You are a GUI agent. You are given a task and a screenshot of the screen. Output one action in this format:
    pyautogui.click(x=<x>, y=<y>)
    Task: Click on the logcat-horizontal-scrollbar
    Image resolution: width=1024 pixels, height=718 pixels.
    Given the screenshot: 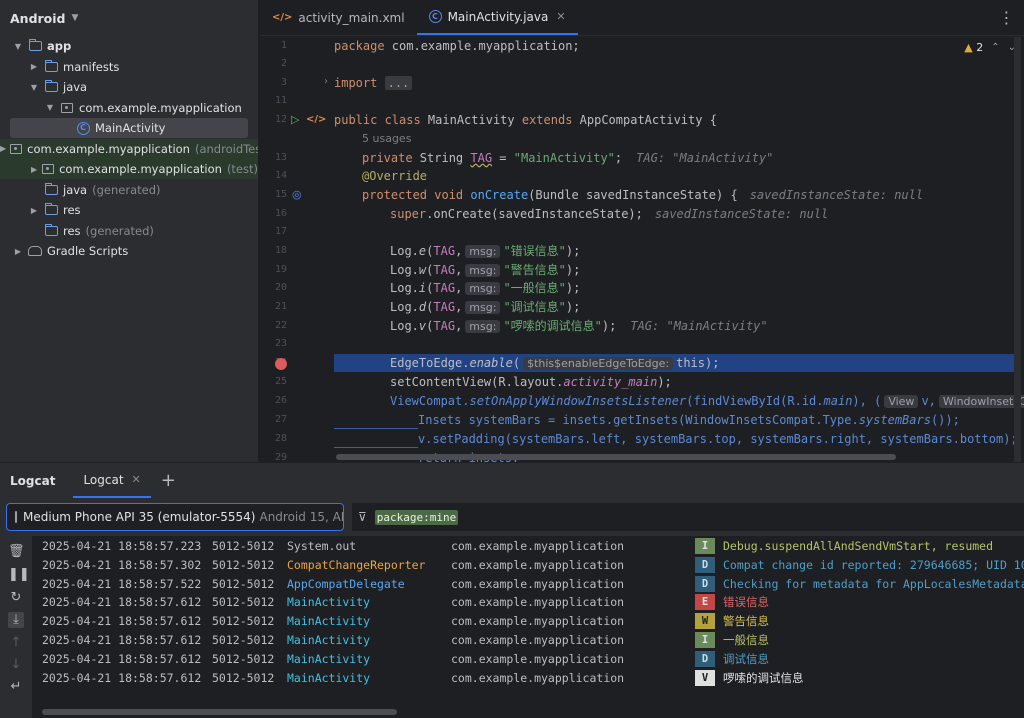 What is the action you would take?
    pyautogui.click(x=219, y=712)
    